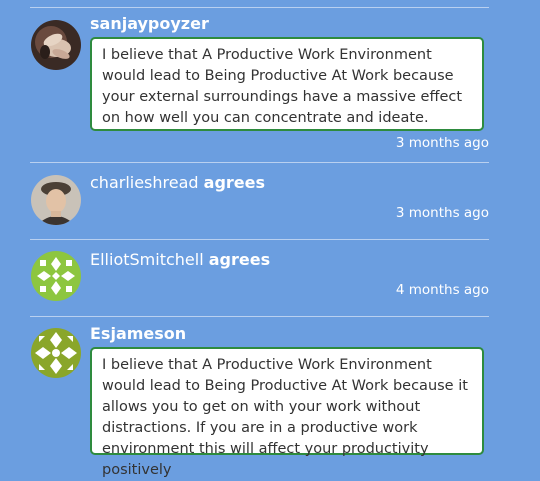 The image size is (540, 481). Describe the element at coordinates (149, 24) in the screenshot. I see `username: sanjaypoyzer` at that location.